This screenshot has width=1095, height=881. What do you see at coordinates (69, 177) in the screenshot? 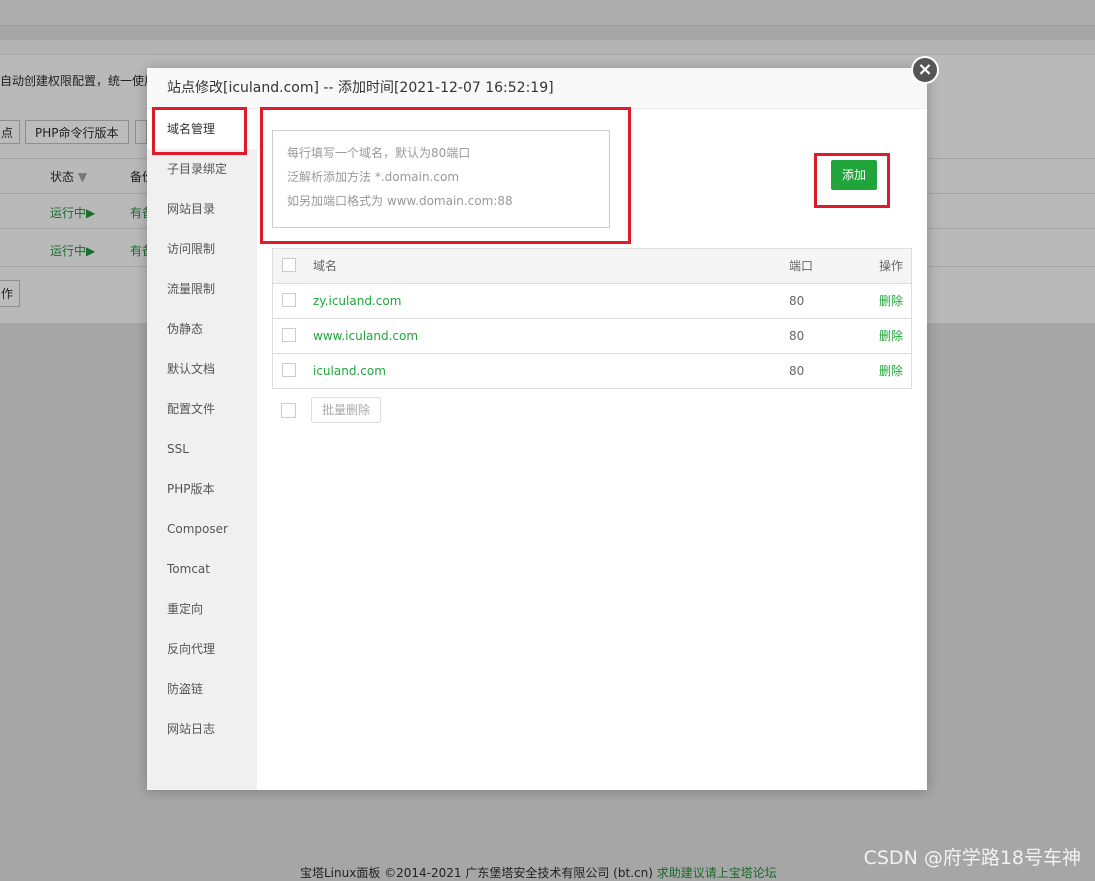
I see `background-head-status: 状态 ▼` at bounding box center [69, 177].